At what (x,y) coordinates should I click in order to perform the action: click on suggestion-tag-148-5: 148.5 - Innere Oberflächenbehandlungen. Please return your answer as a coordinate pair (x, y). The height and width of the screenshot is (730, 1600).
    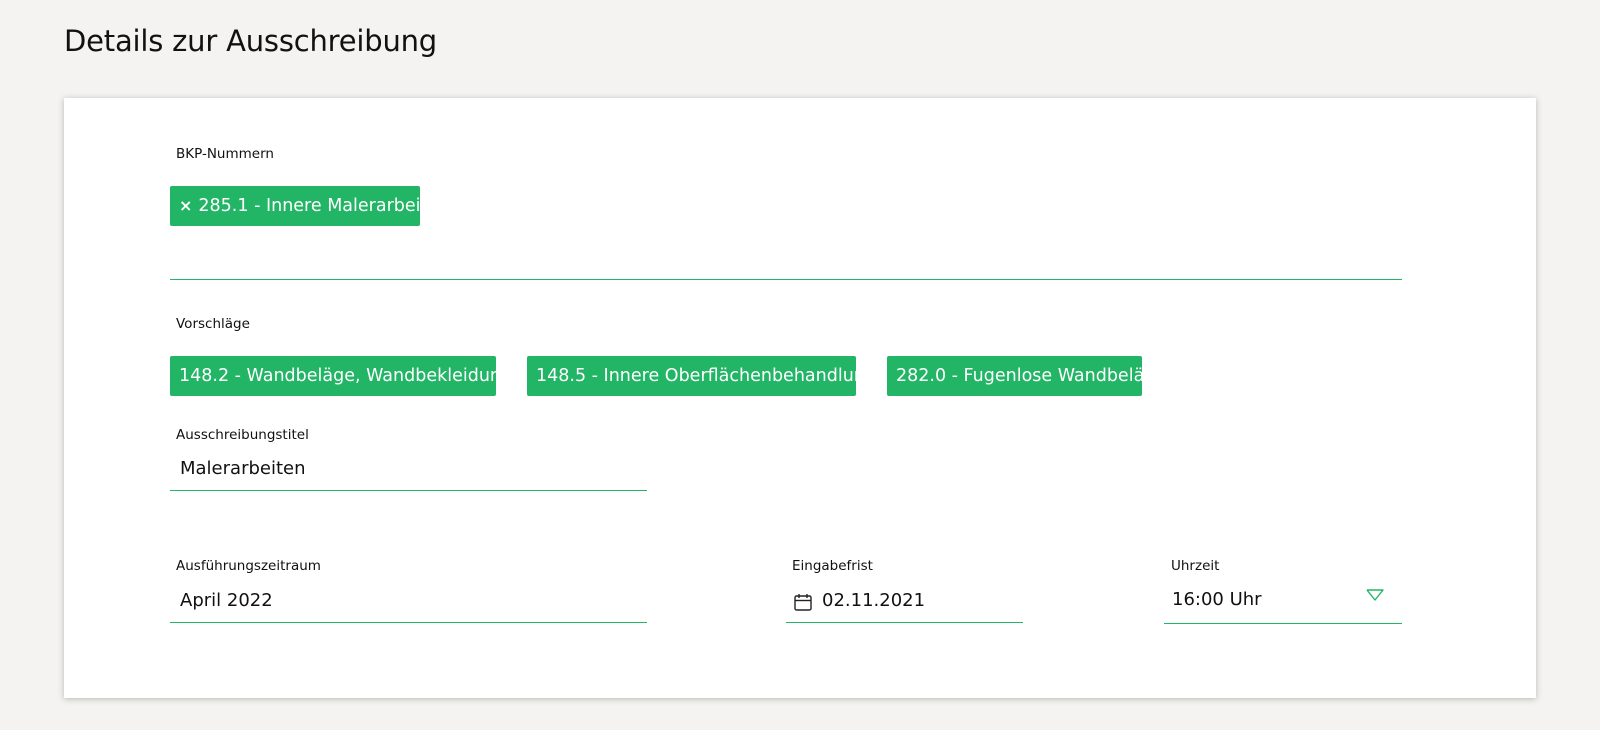
    Looking at the image, I should click on (712, 376).